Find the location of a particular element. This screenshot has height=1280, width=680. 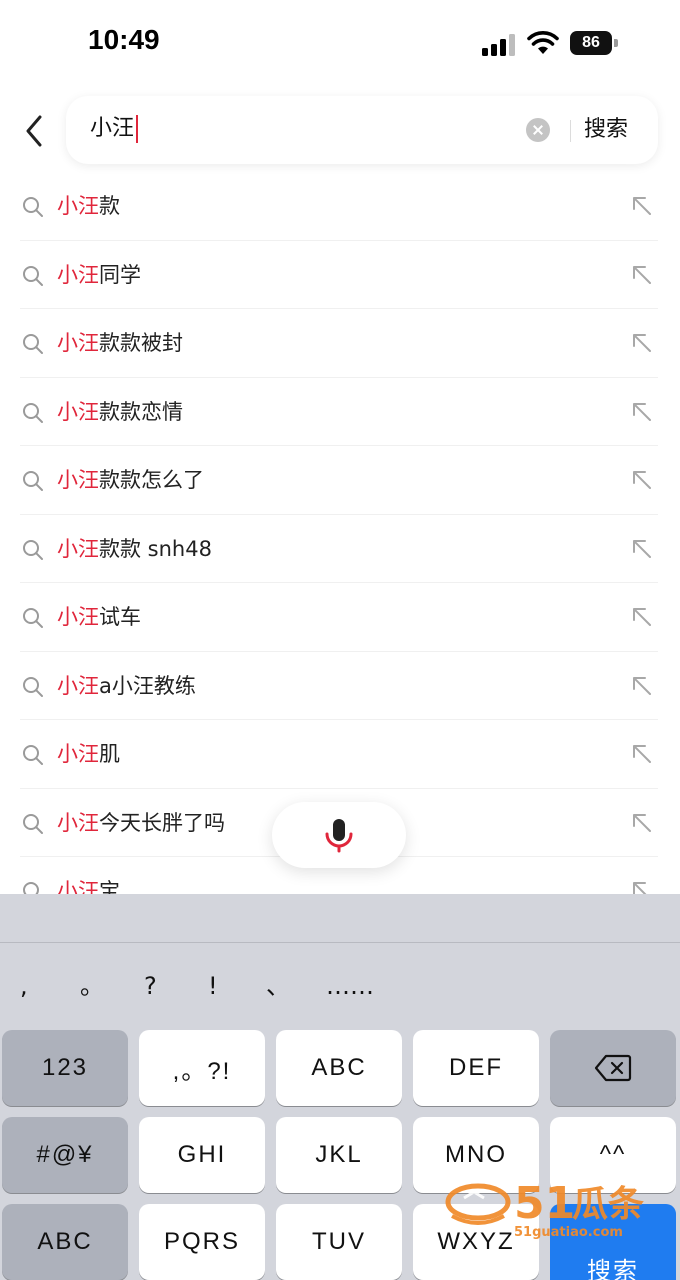

backspace-icon is located at coordinates (613, 1068).